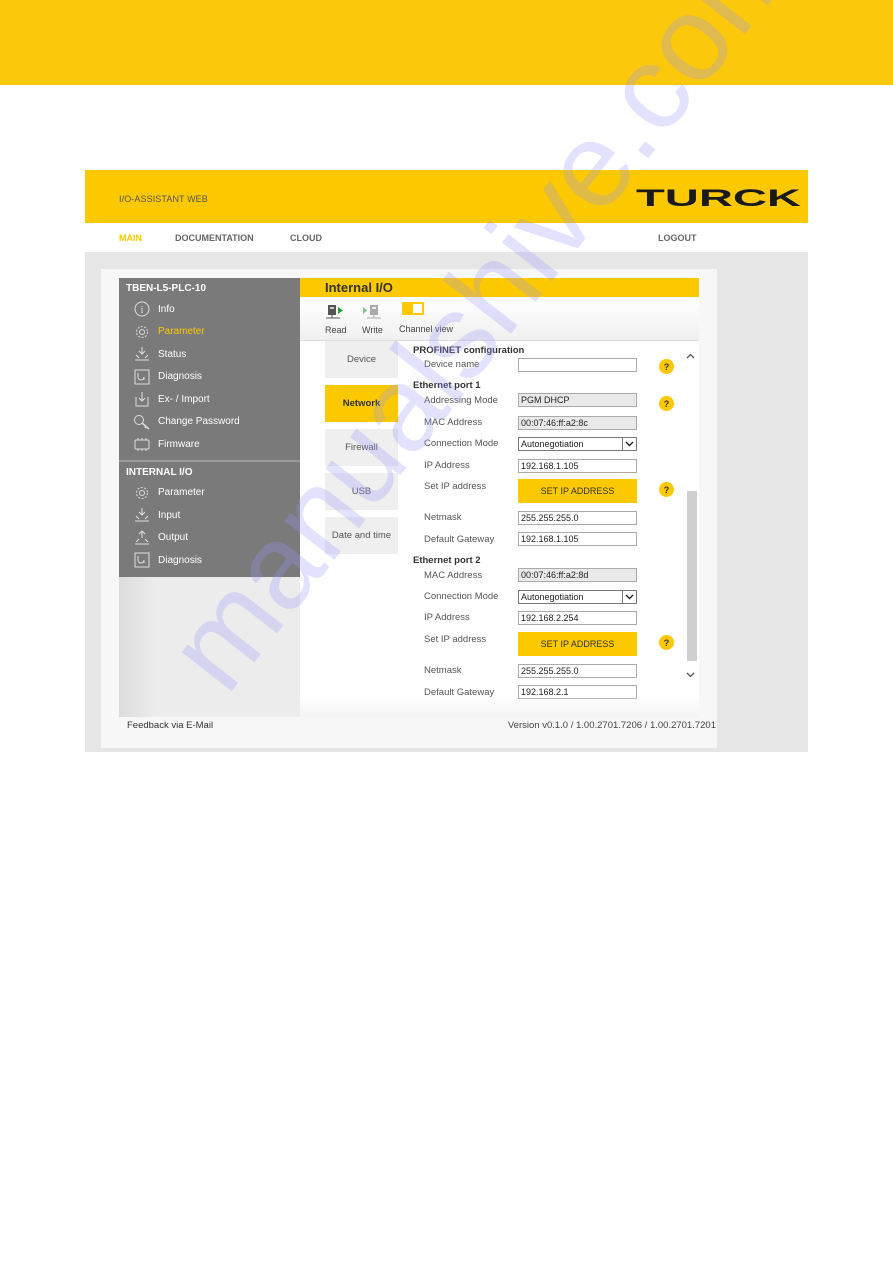 The width and height of the screenshot is (893, 1263). I want to click on tab-date-and-time: Date and time, so click(361, 535).